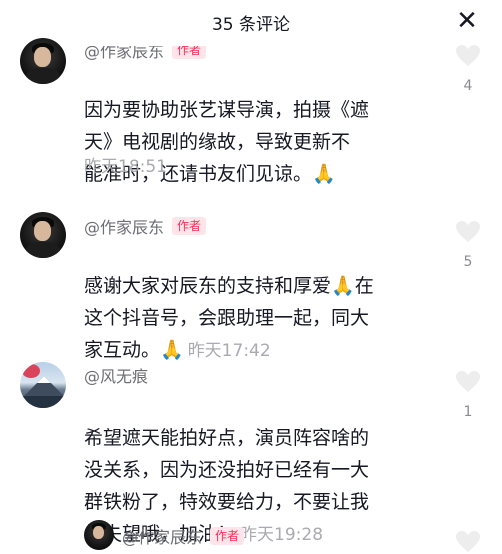 Image resolution: width=502 pixels, height=554 pixels. What do you see at coordinates (468, 395) in the screenshot?
I see `like-button: 1` at bounding box center [468, 395].